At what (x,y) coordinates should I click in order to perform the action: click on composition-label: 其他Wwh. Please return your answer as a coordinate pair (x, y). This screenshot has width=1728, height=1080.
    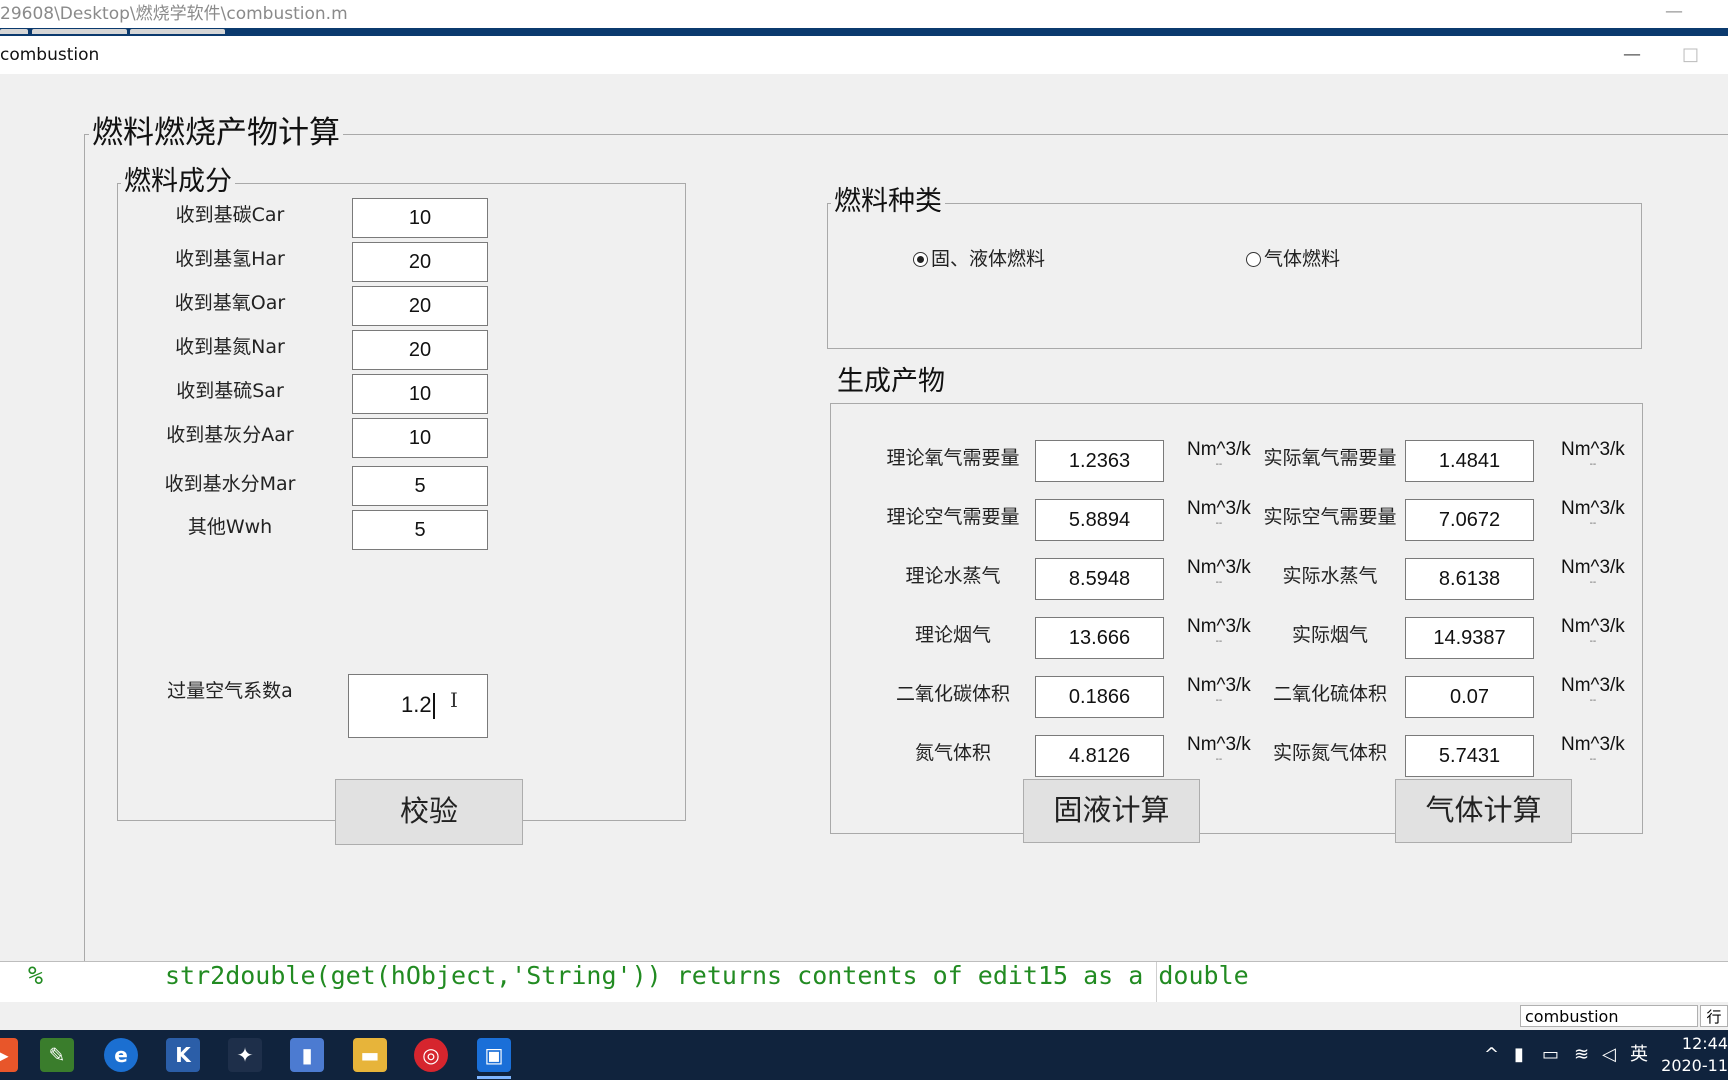
    Looking at the image, I should click on (230, 527).